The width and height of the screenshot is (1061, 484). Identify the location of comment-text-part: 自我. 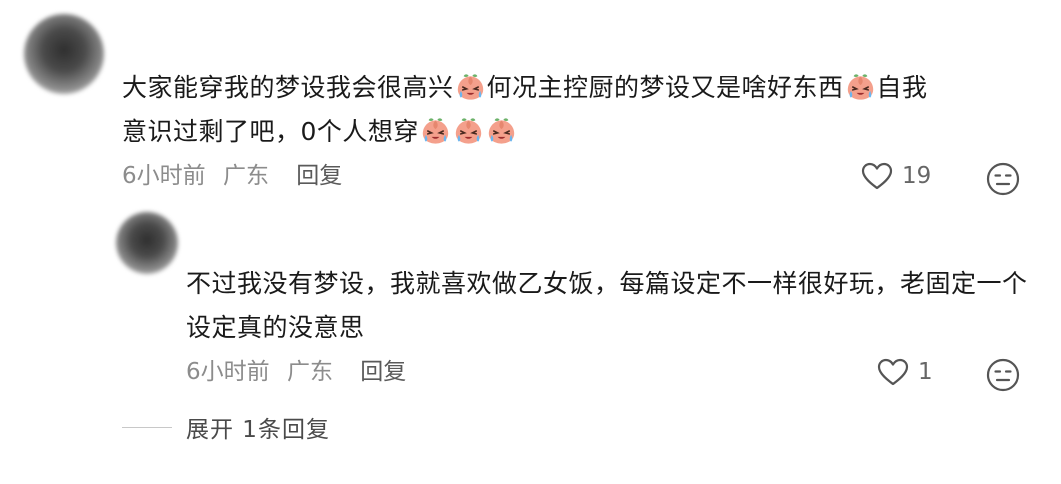
(902, 87).